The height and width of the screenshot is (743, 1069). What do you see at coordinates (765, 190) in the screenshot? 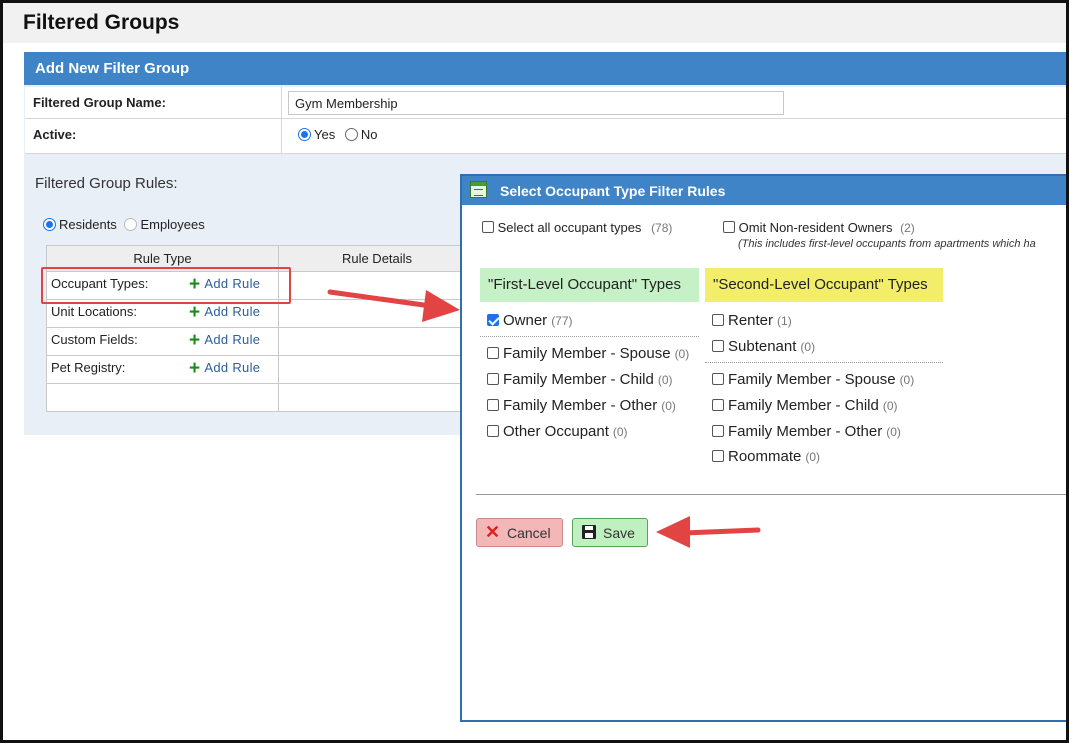
I see `dialog-header: Select Occupant Type Filter Rules` at bounding box center [765, 190].